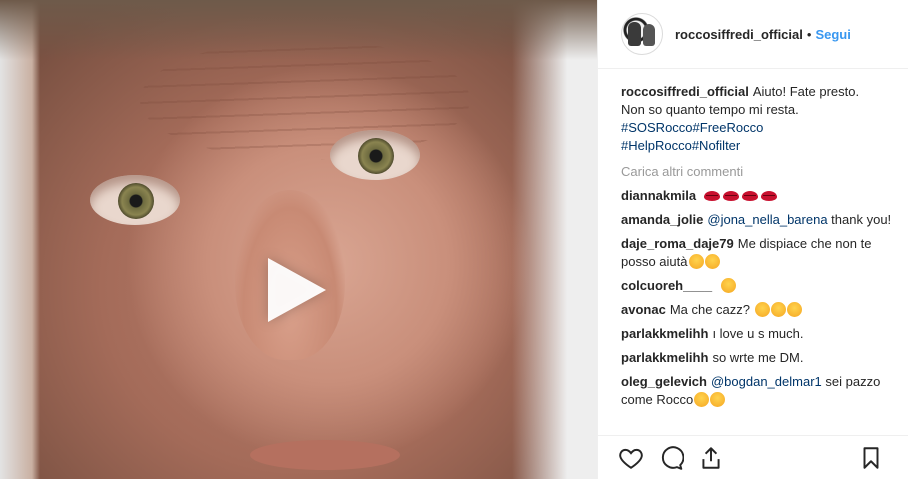  I want to click on mouth, so click(325, 455).